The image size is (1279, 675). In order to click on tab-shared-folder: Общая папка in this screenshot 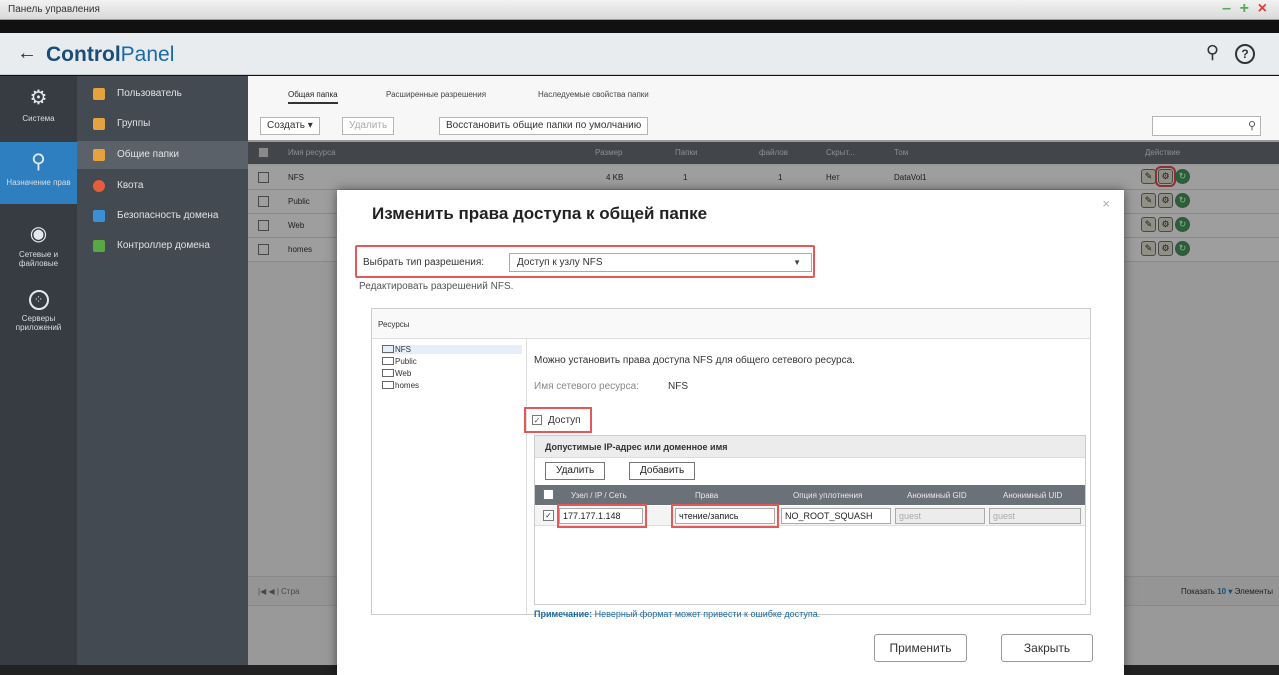, I will do `click(313, 97)`.